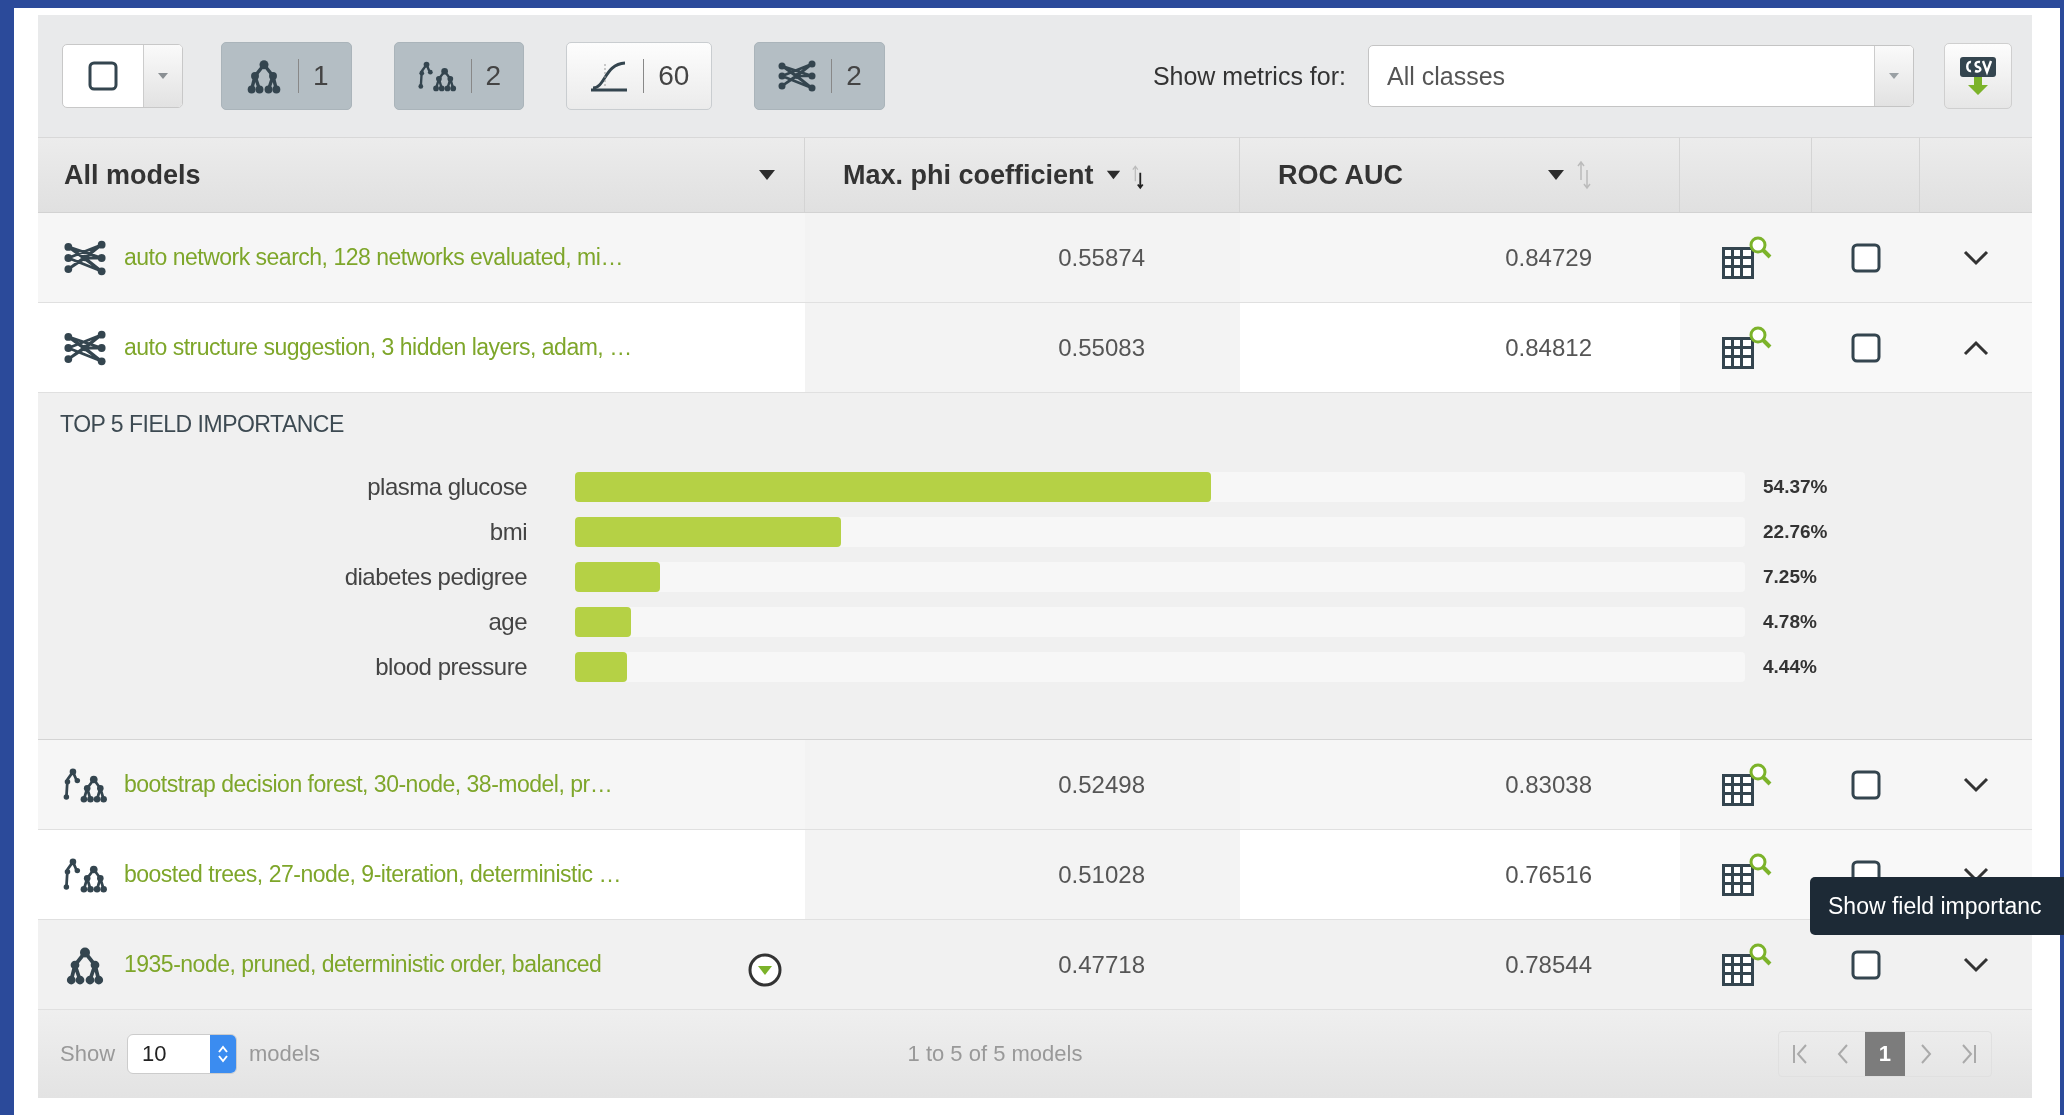 Image resolution: width=2064 pixels, height=1115 pixels. What do you see at coordinates (1022, 175) in the screenshot?
I see `column-header: Max. phi coefficient` at bounding box center [1022, 175].